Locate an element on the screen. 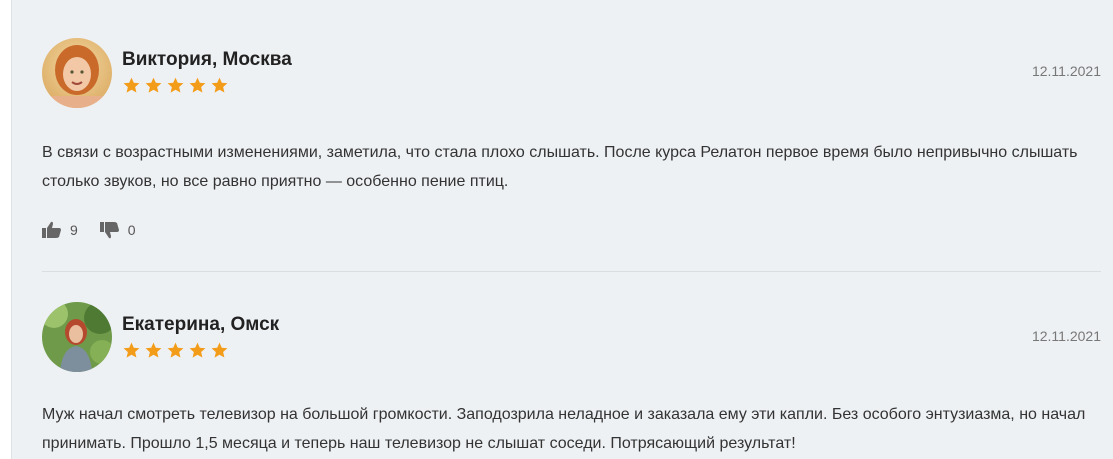 This screenshot has width=1113, height=459. like-button: 9 is located at coordinates (60, 230).